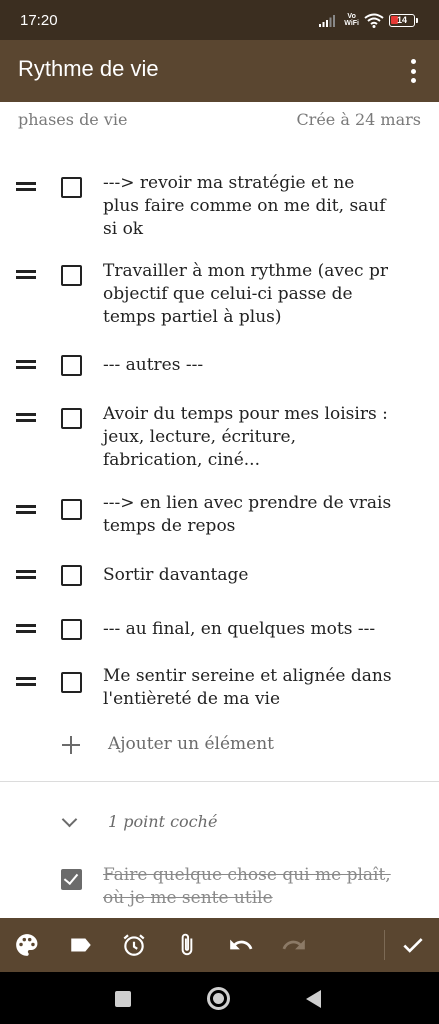 This screenshot has height=1024, width=439. What do you see at coordinates (71, 879) in the screenshot?
I see `checkbox-checked` at bounding box center [71, 879].